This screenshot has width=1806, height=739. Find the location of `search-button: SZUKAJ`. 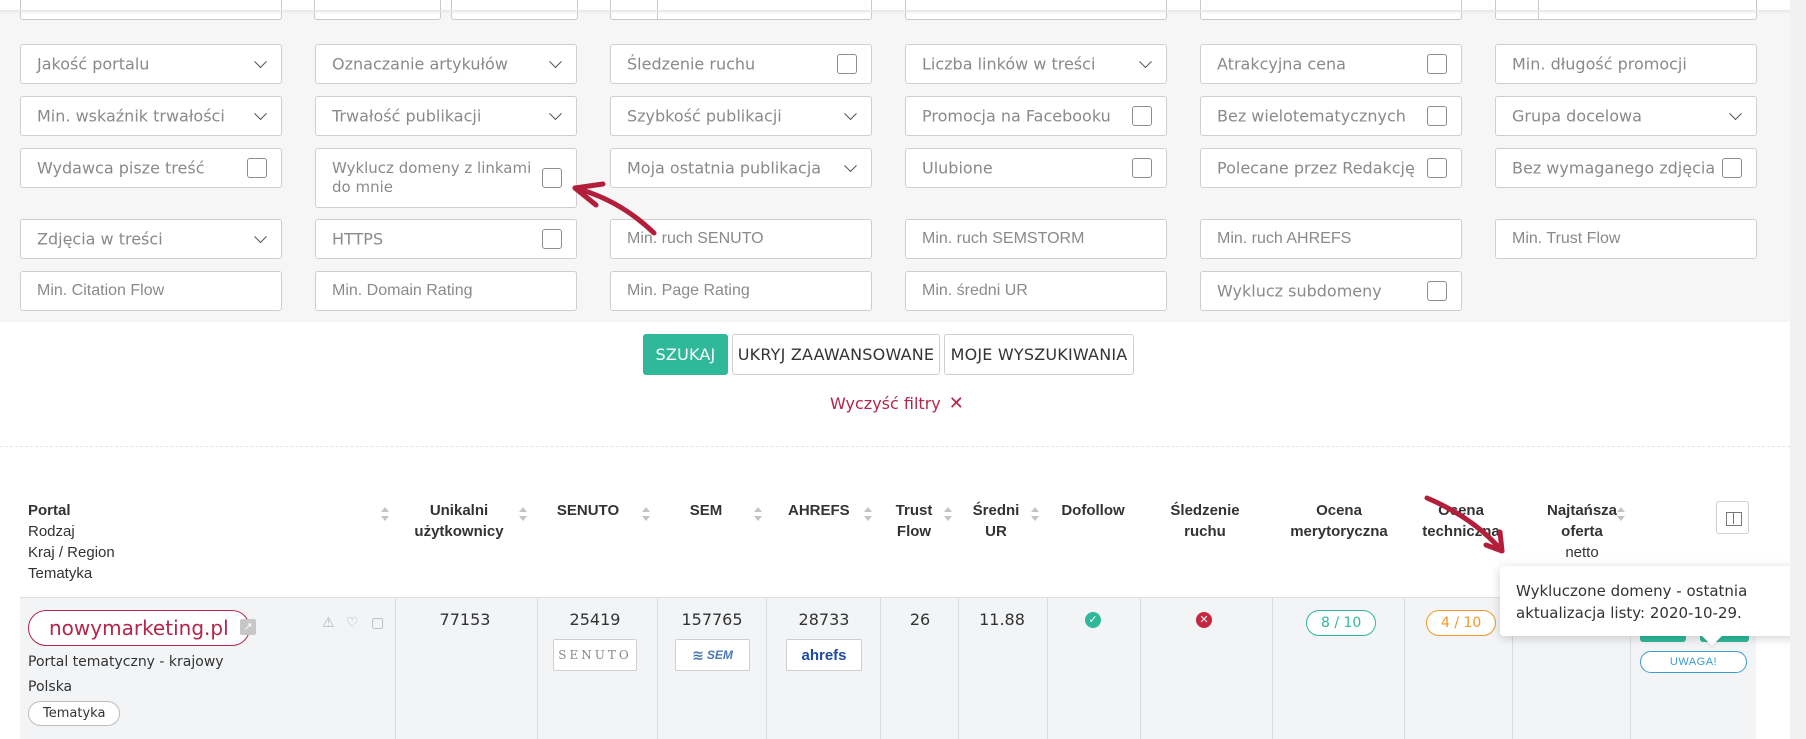

search-button: SZUKAJ is located at coordinates (685, 354).